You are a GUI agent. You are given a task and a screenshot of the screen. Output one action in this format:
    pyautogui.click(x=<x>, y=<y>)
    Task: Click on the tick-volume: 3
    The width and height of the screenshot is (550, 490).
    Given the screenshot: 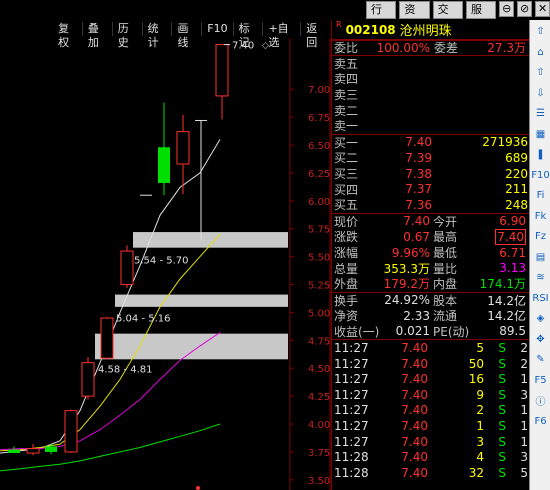 What is the action you would take?
    pyautogui.click(x=480, y=441)
    